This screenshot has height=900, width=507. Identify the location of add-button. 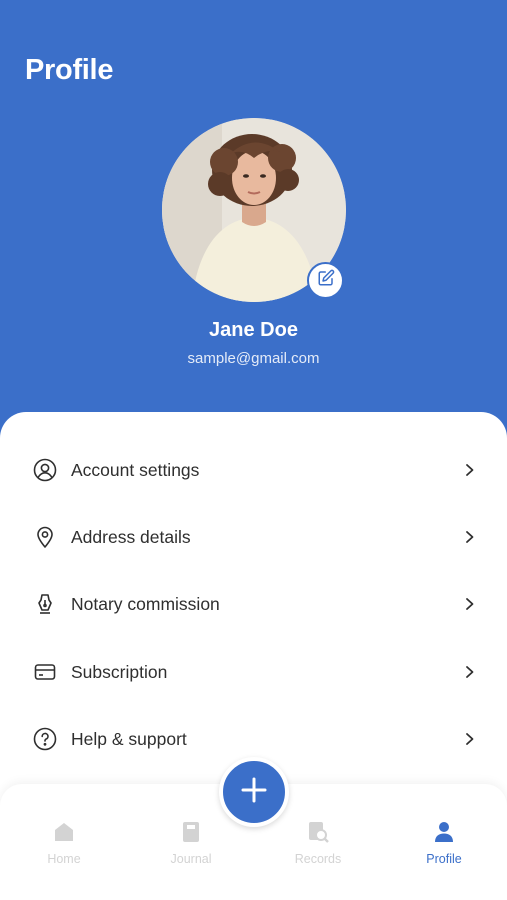
(254, 792).